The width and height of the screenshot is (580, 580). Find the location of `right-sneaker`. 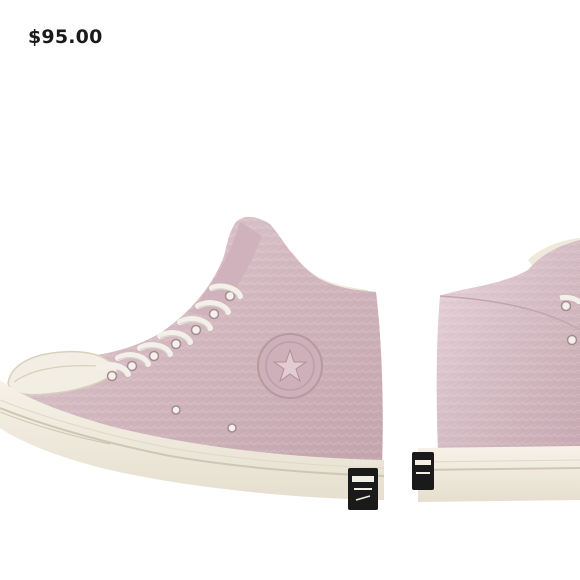

right-sneaker is located at coordinates (496, 370).